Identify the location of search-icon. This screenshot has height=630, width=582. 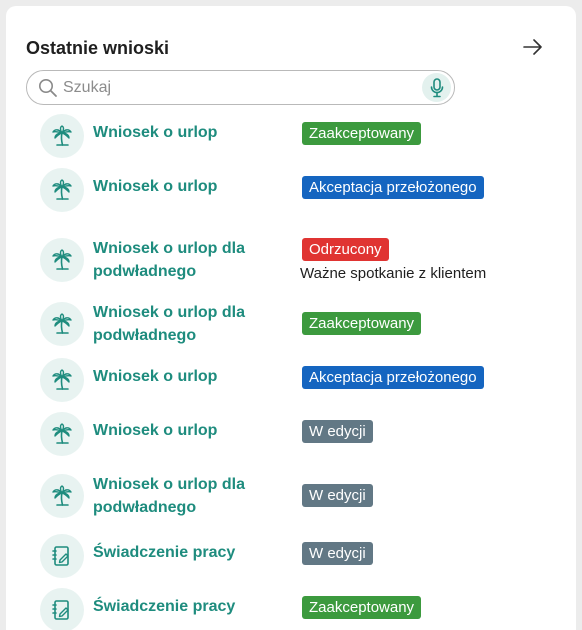
(48, 88).